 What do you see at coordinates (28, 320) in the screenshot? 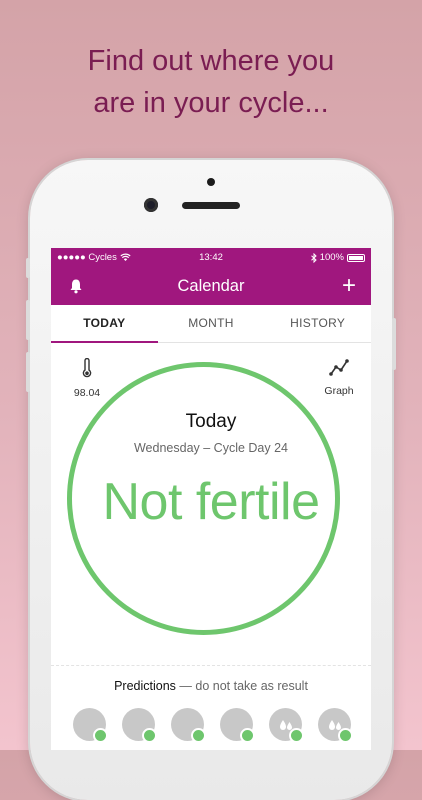
I see `volume-up-button` at bounding box center [28, 320].